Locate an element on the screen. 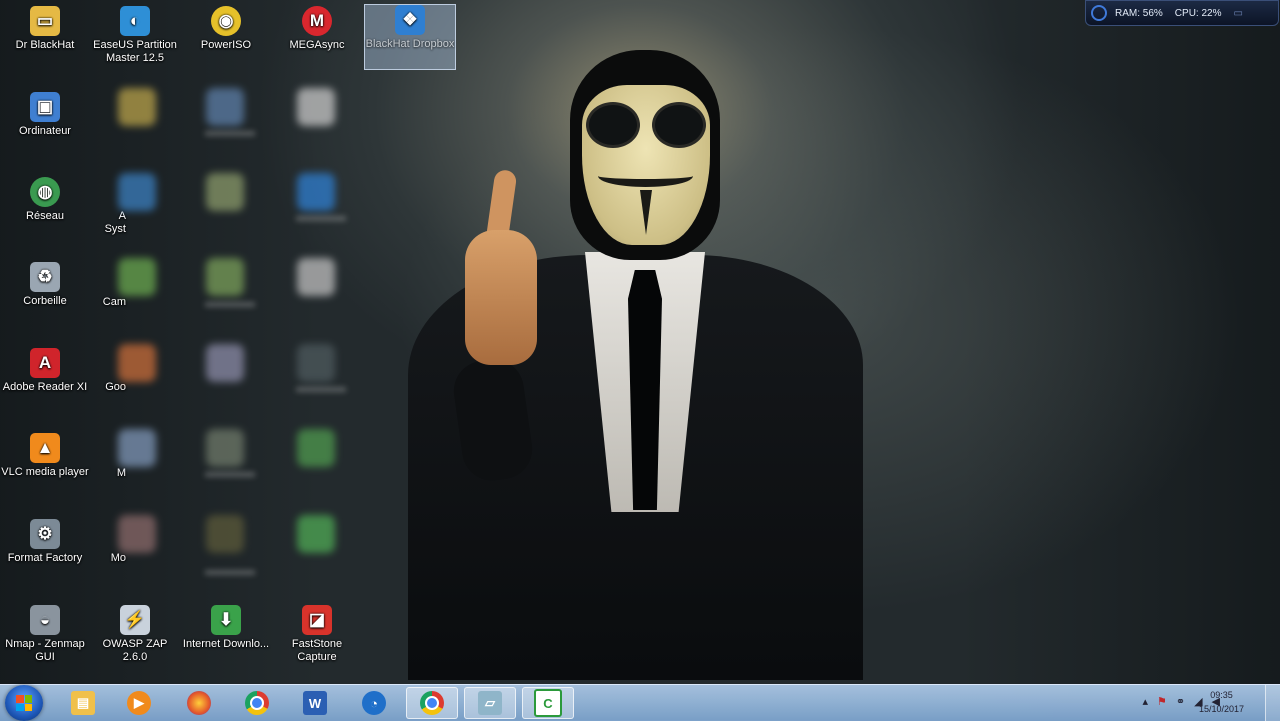 The image size is (1280, 721). partial-label: Cam is located at coordinates (114, 302).